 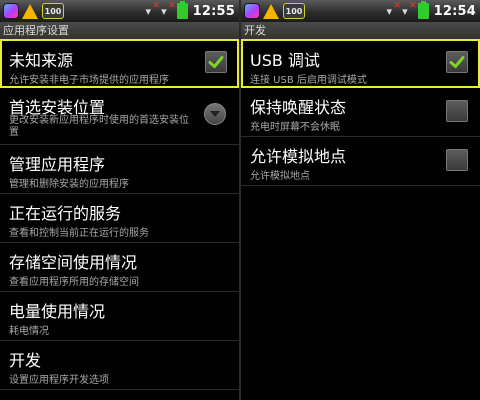 I want to click on setting-title: 未知来源, so click(x=41, y=60).